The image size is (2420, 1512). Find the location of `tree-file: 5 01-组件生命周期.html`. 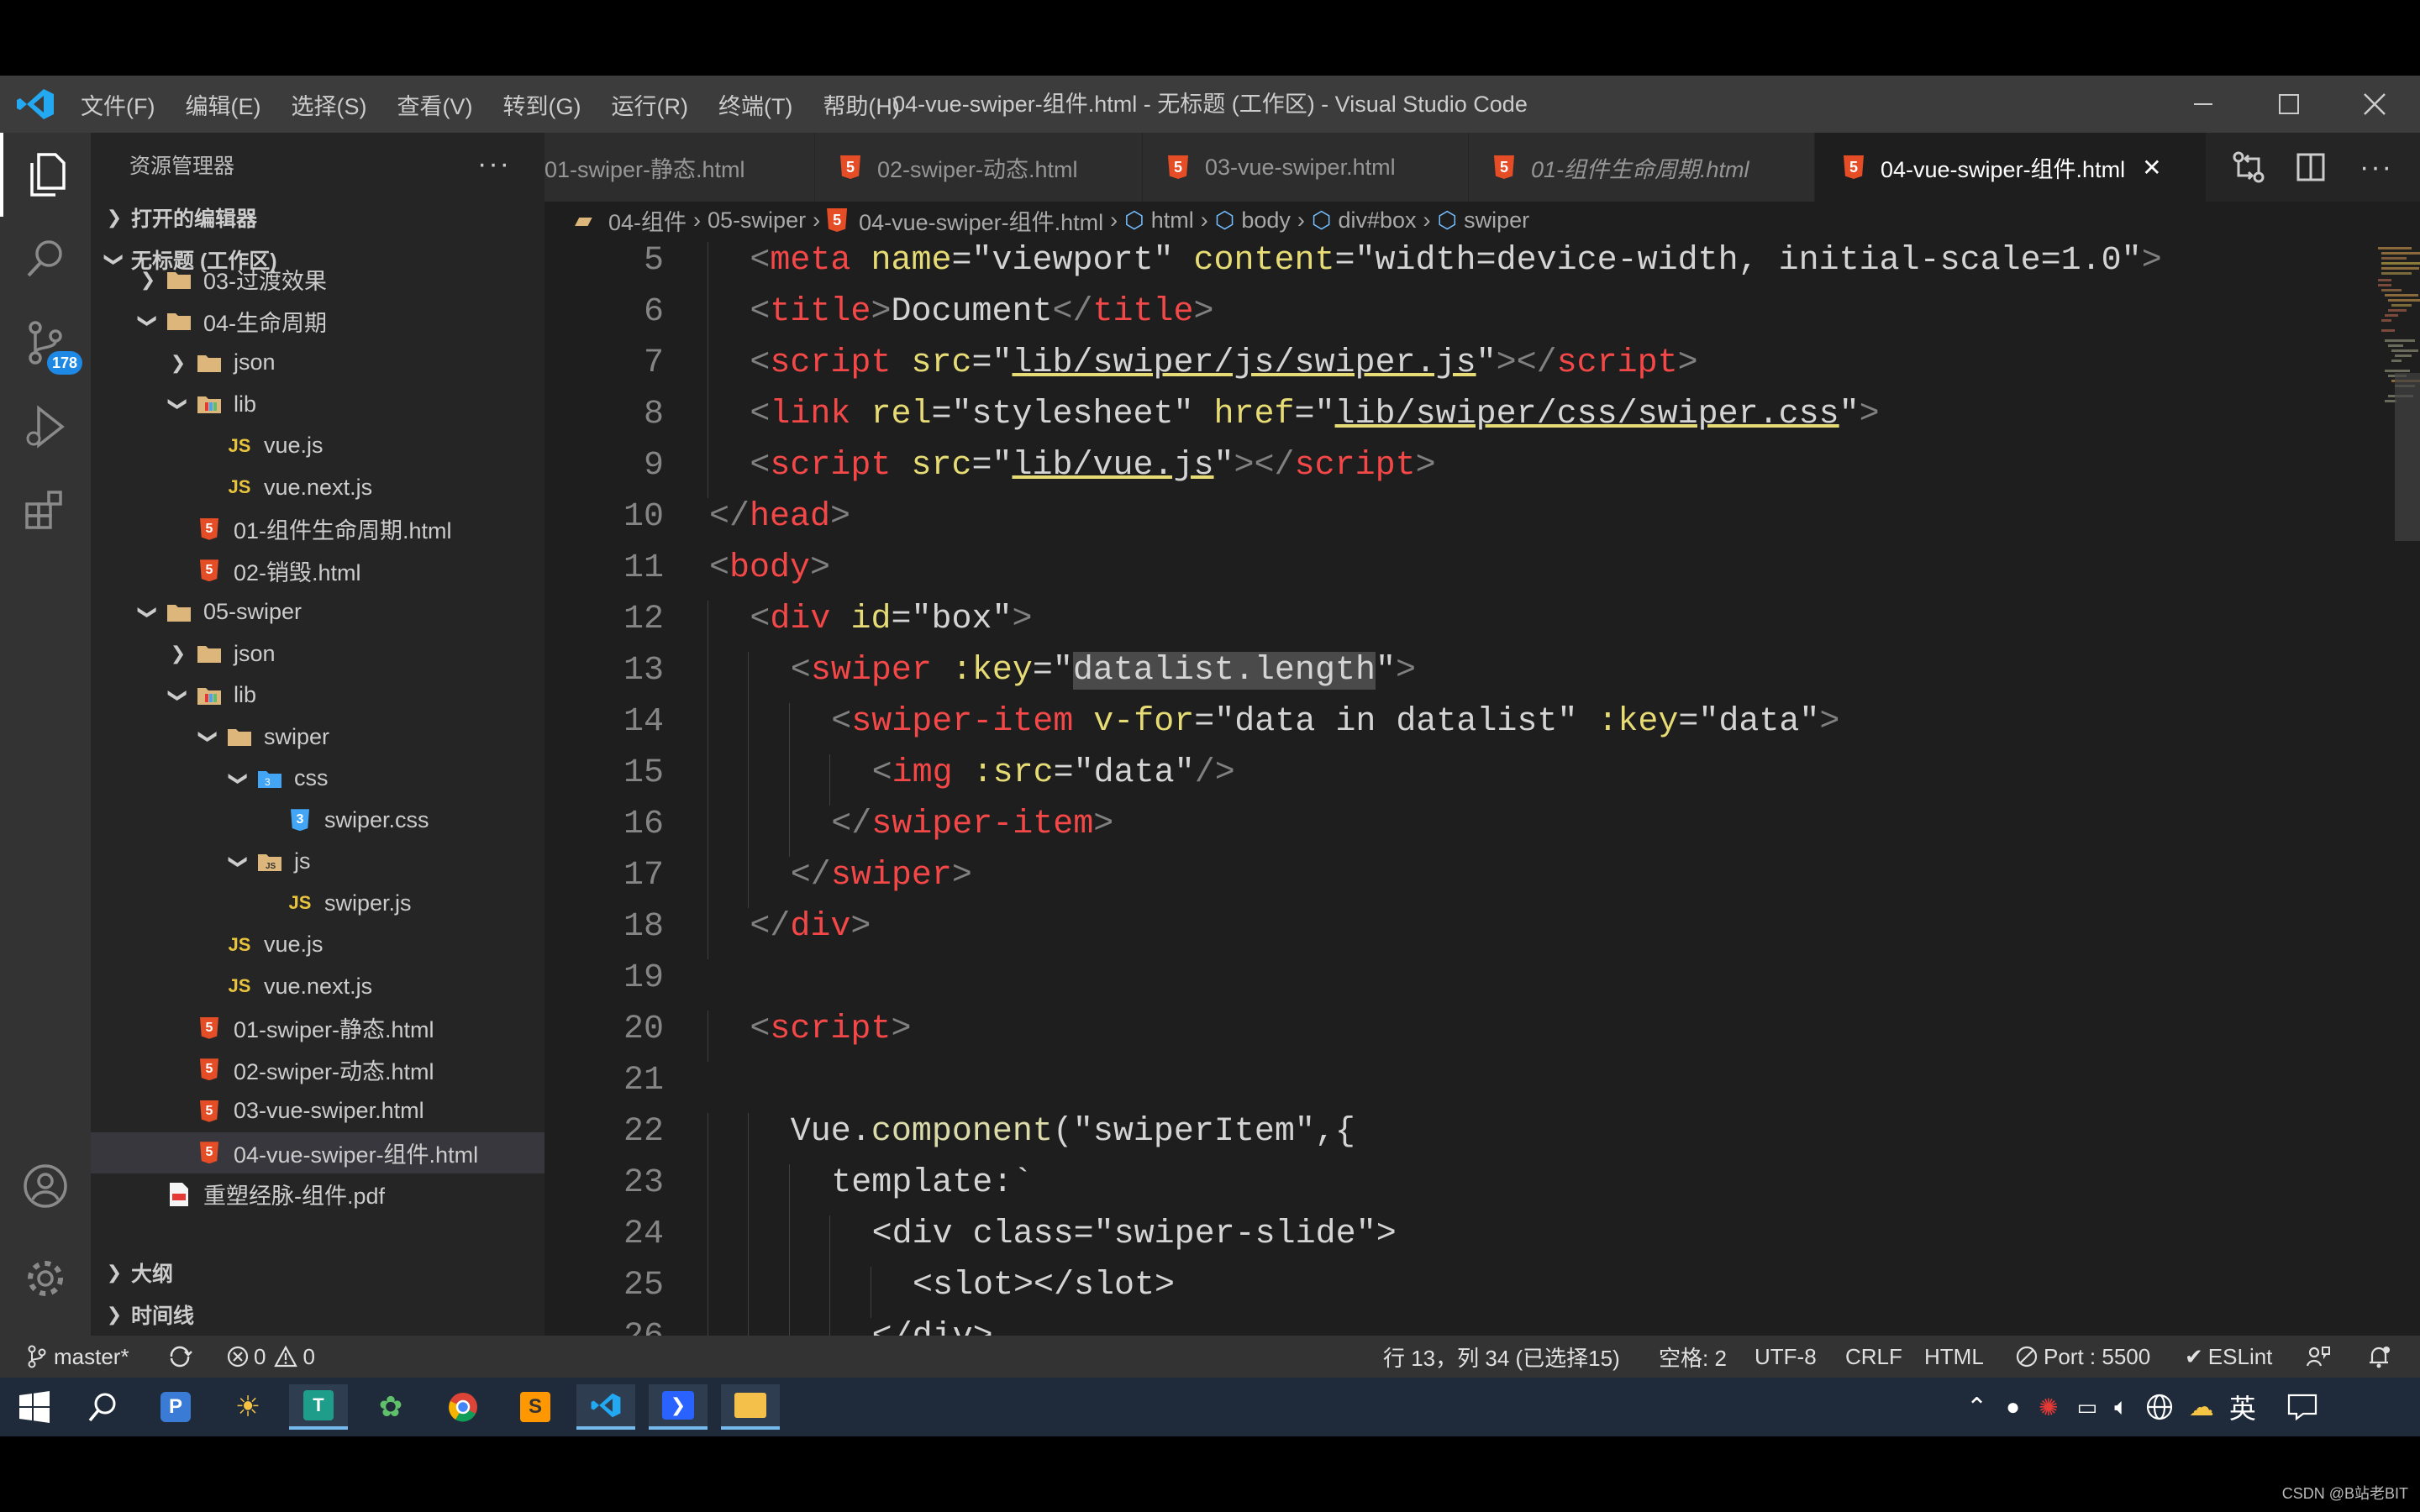

tree-file: 5 01-组件生命周期.html is located at coordinates (317, 529).